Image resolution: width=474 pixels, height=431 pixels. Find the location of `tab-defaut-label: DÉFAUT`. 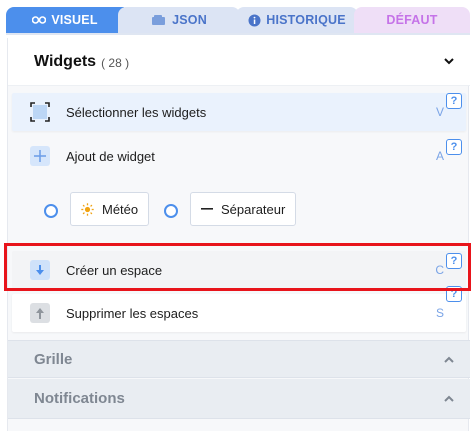

tab-defaut-label: DÉFAUT is located at coordinates (412, 20).